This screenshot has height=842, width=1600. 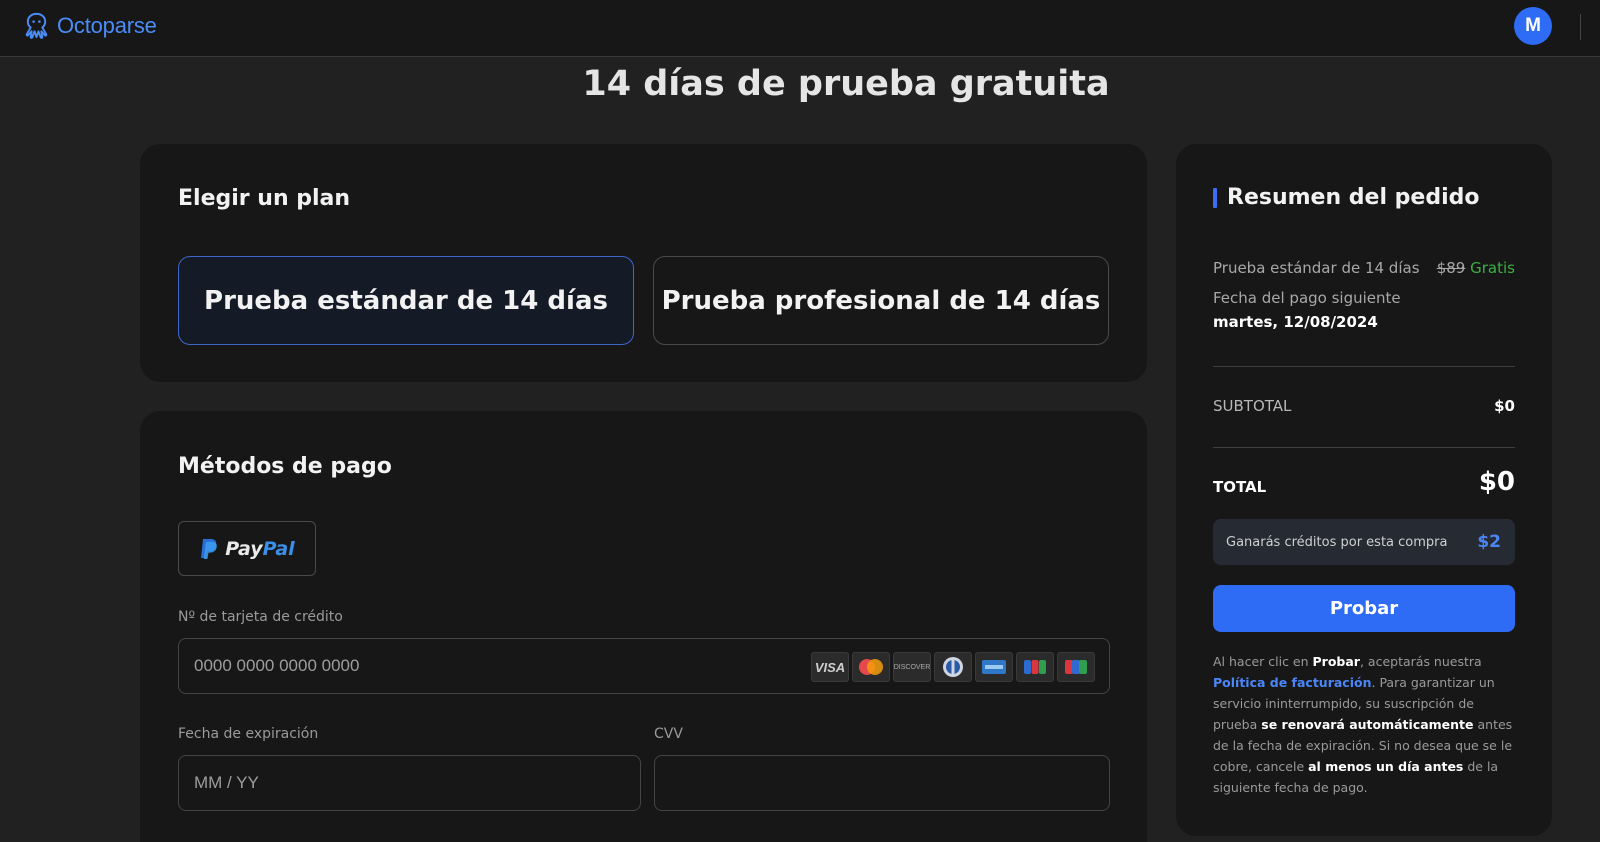 What do you see at coordinates (1240, 487) in the screenshot?
I see `total-label: TOTAL` at bounding box center [1240, 487].